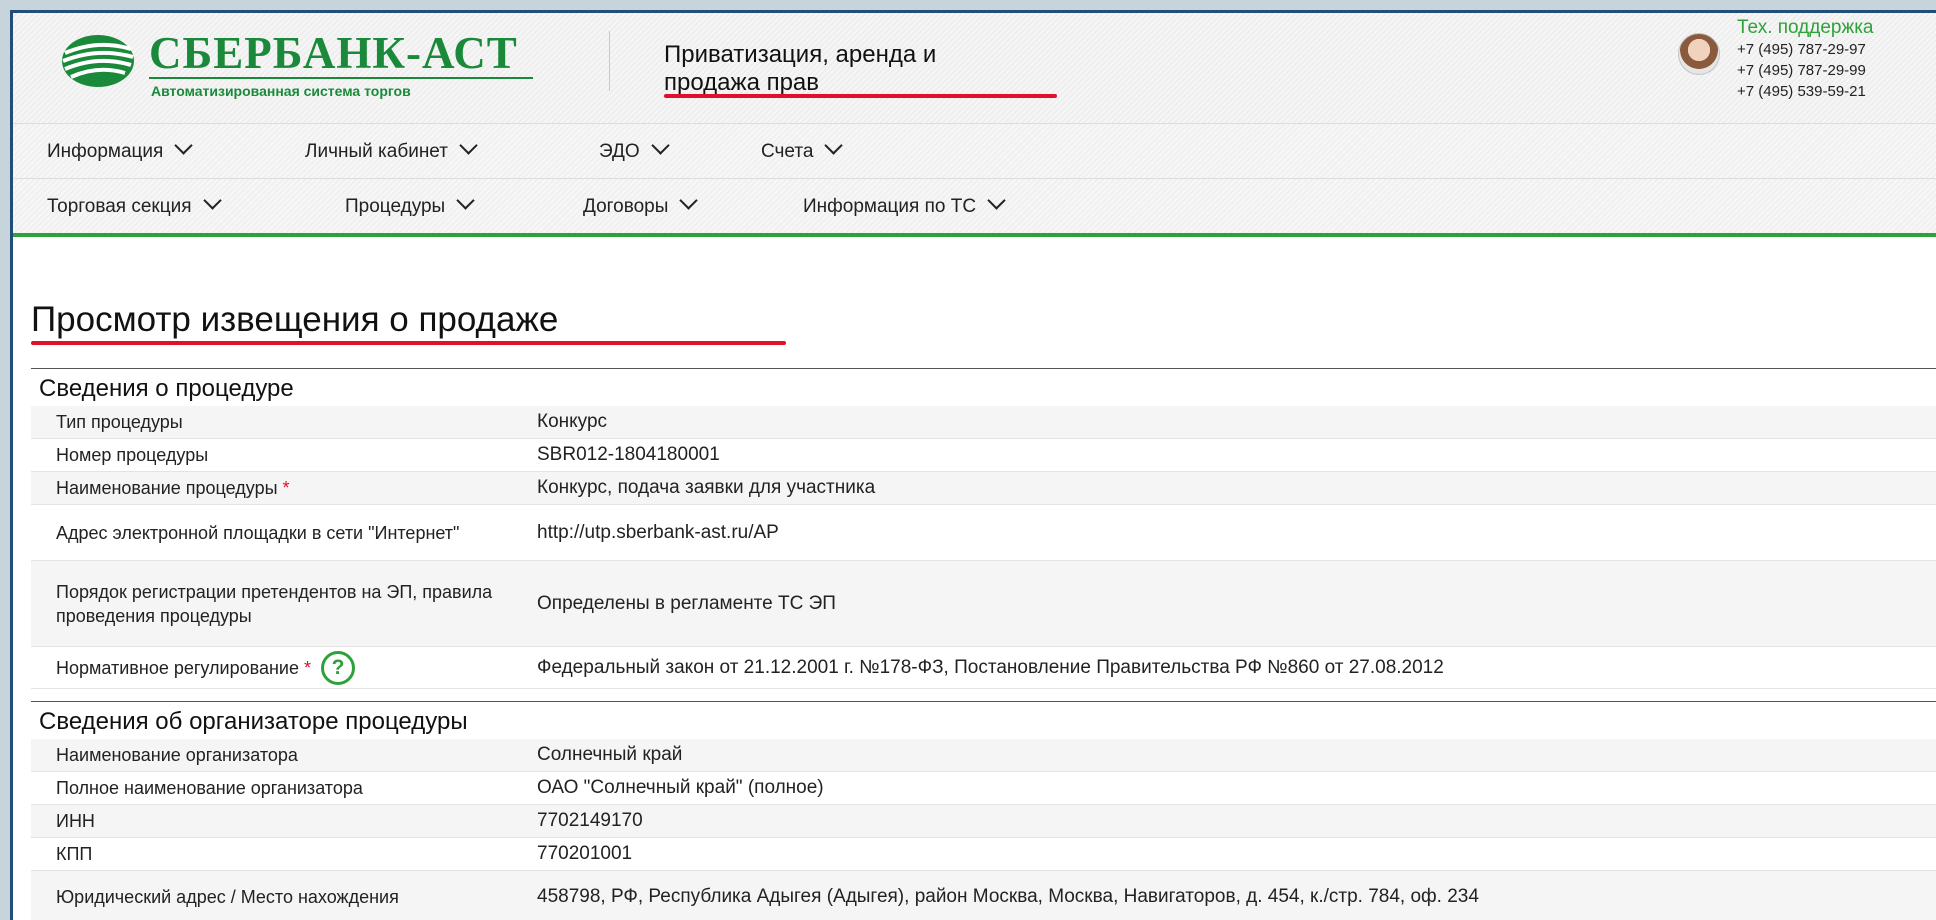 Image resolution: width=1936 pixels, height=920 pixels. I want to click on section-heading-procedure: Сведения о процедуре, so click(983, 387).